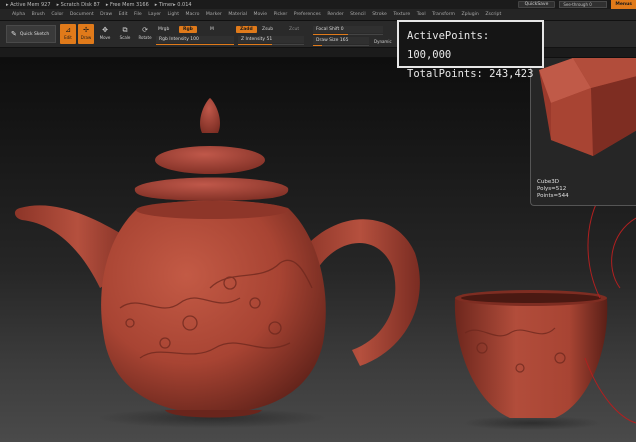 The width and height of the screenshot is (636, 442). What do you see at coordinates (536, 4) in the screenshot?
I see `quicksave-button: QuickSave` at bounding box center [536, 4].